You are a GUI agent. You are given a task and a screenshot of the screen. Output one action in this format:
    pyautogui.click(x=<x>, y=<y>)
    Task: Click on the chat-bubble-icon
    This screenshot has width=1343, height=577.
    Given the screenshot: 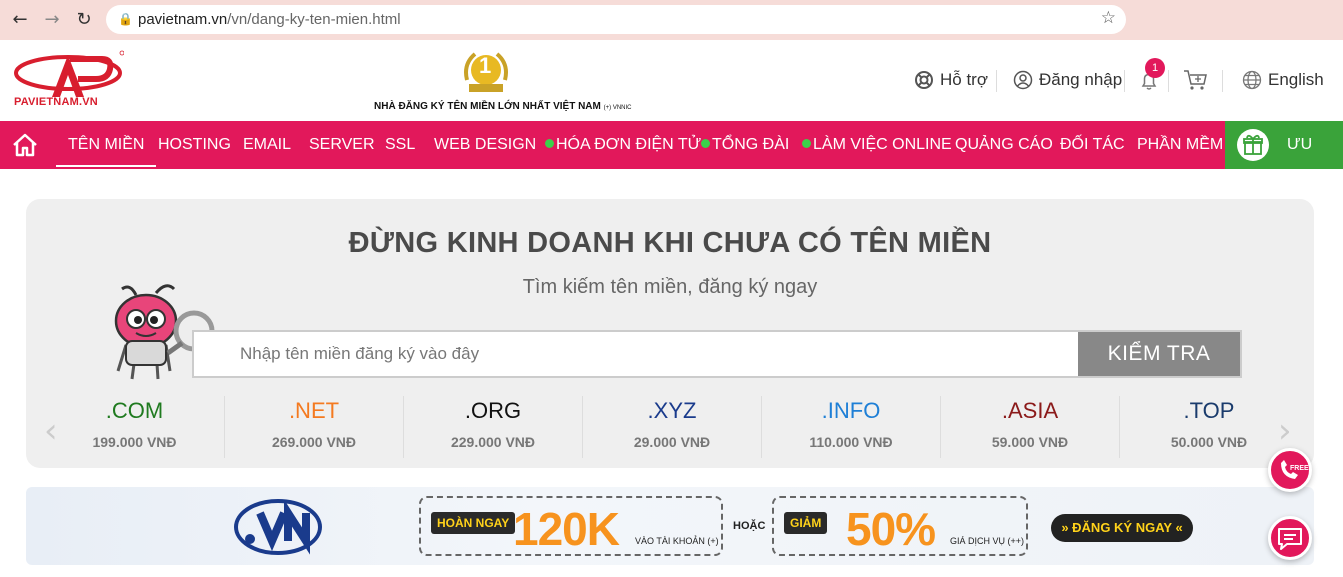 What is the action you would take?
    pyautogui.click(x=1290, y=539)
    